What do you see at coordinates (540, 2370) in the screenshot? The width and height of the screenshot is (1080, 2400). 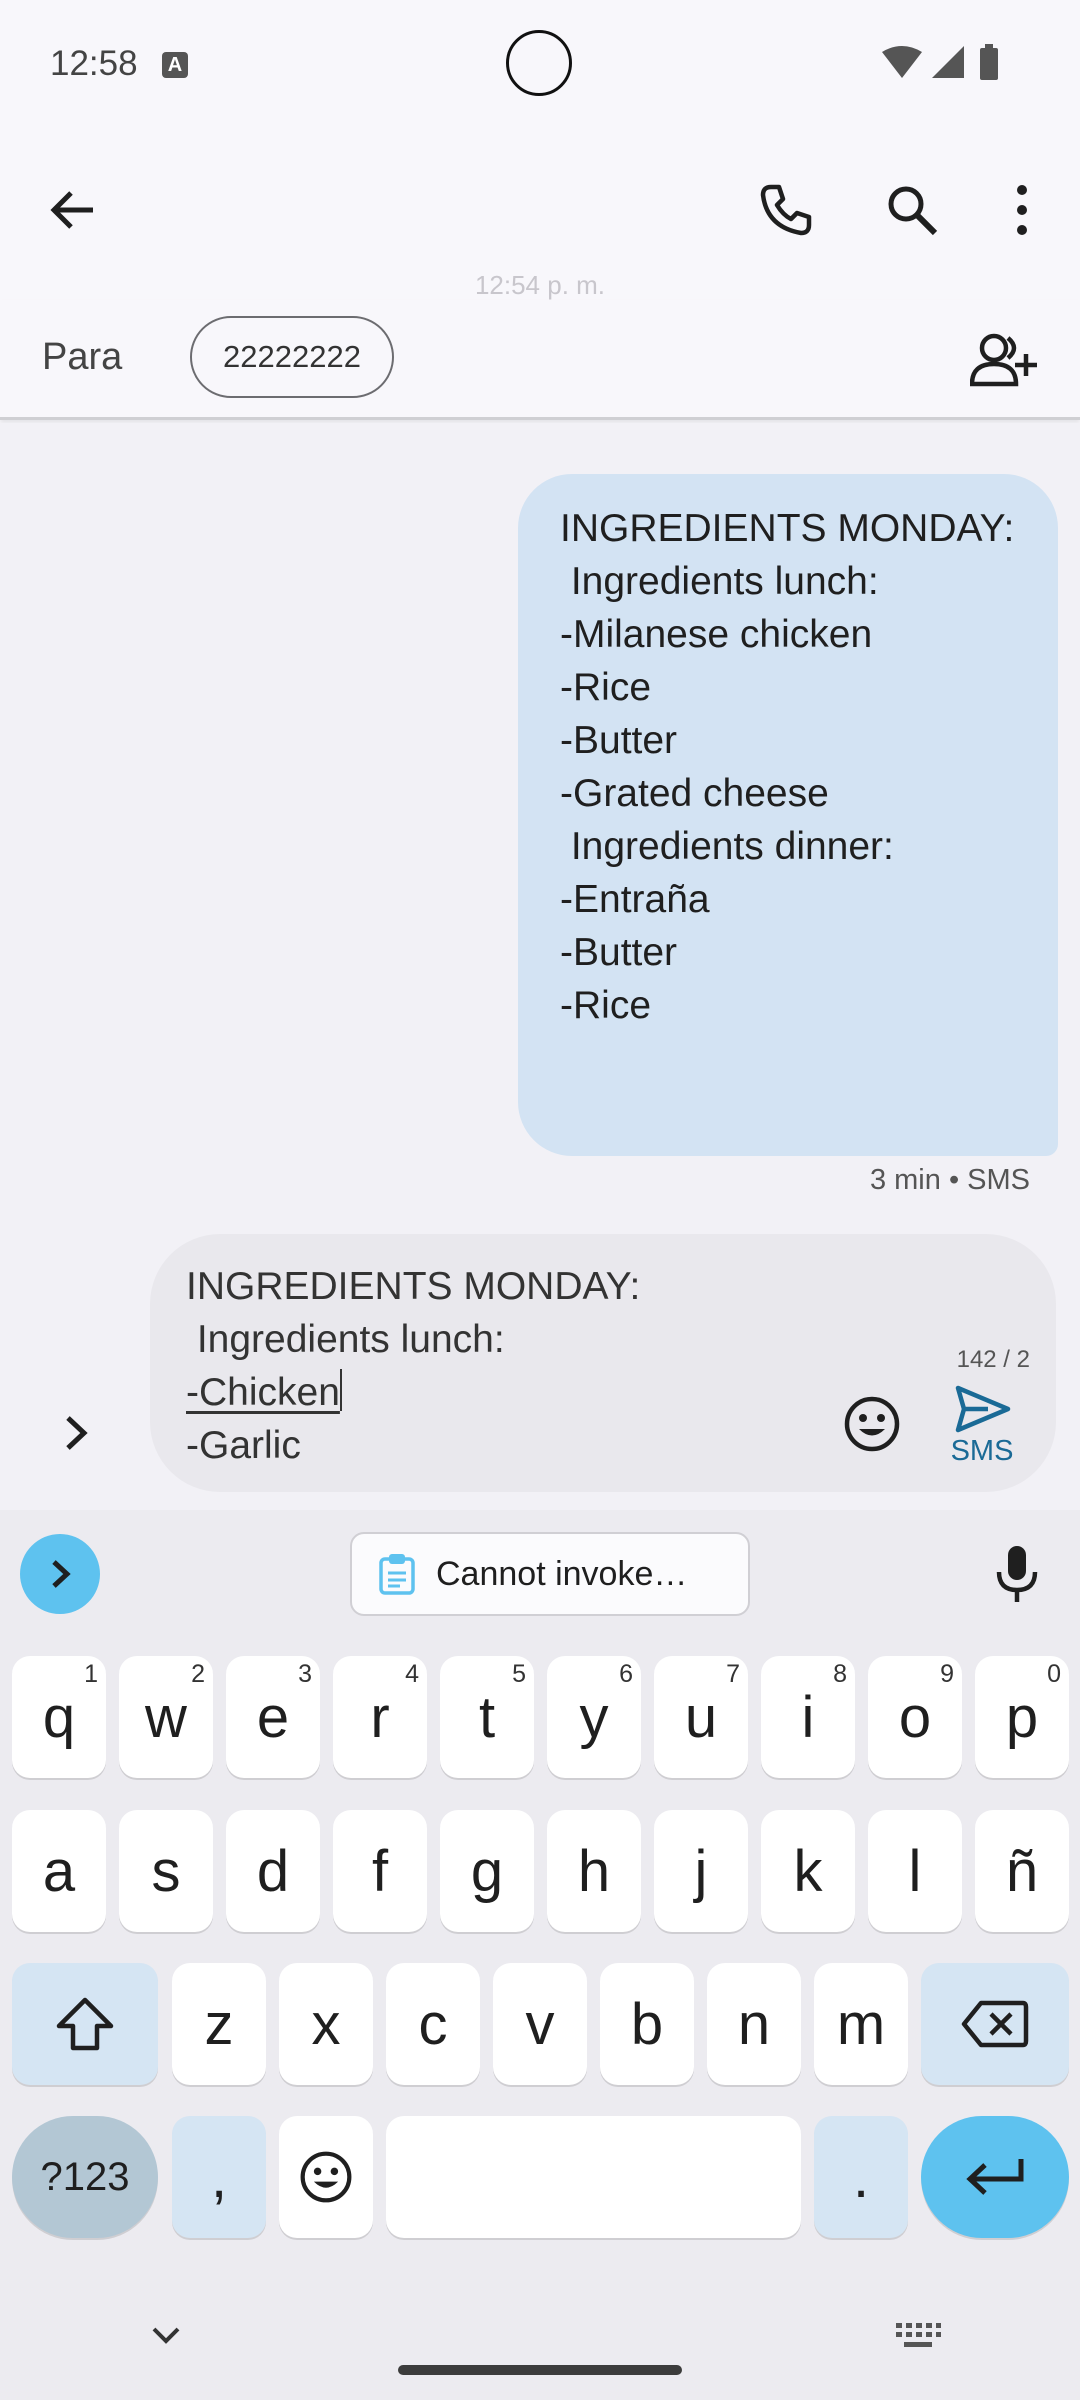 I see `home-indicator` at bounding box center [540, 2370].